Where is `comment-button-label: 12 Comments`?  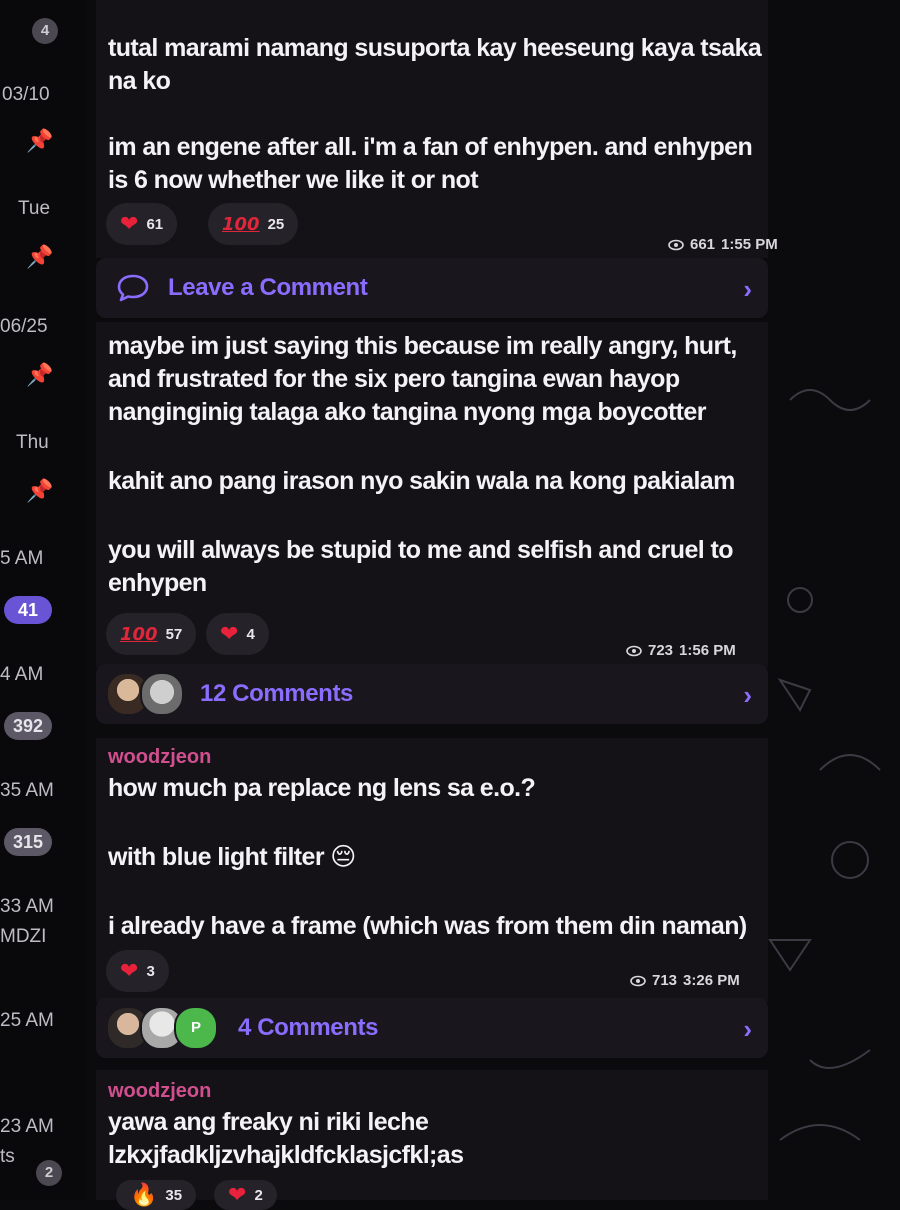
comment-button-label: 12 Comments is located at coordinates (276, 693).